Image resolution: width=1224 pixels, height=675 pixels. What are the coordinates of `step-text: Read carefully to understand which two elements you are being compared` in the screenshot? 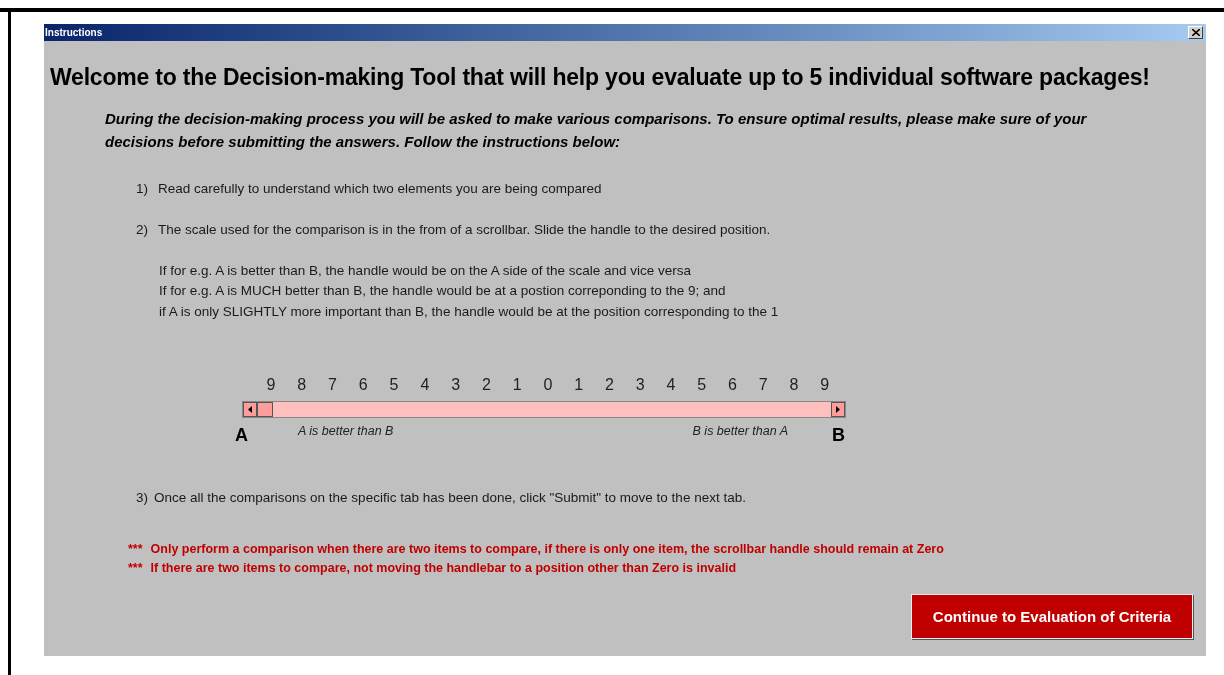 It's located at (380, 189).